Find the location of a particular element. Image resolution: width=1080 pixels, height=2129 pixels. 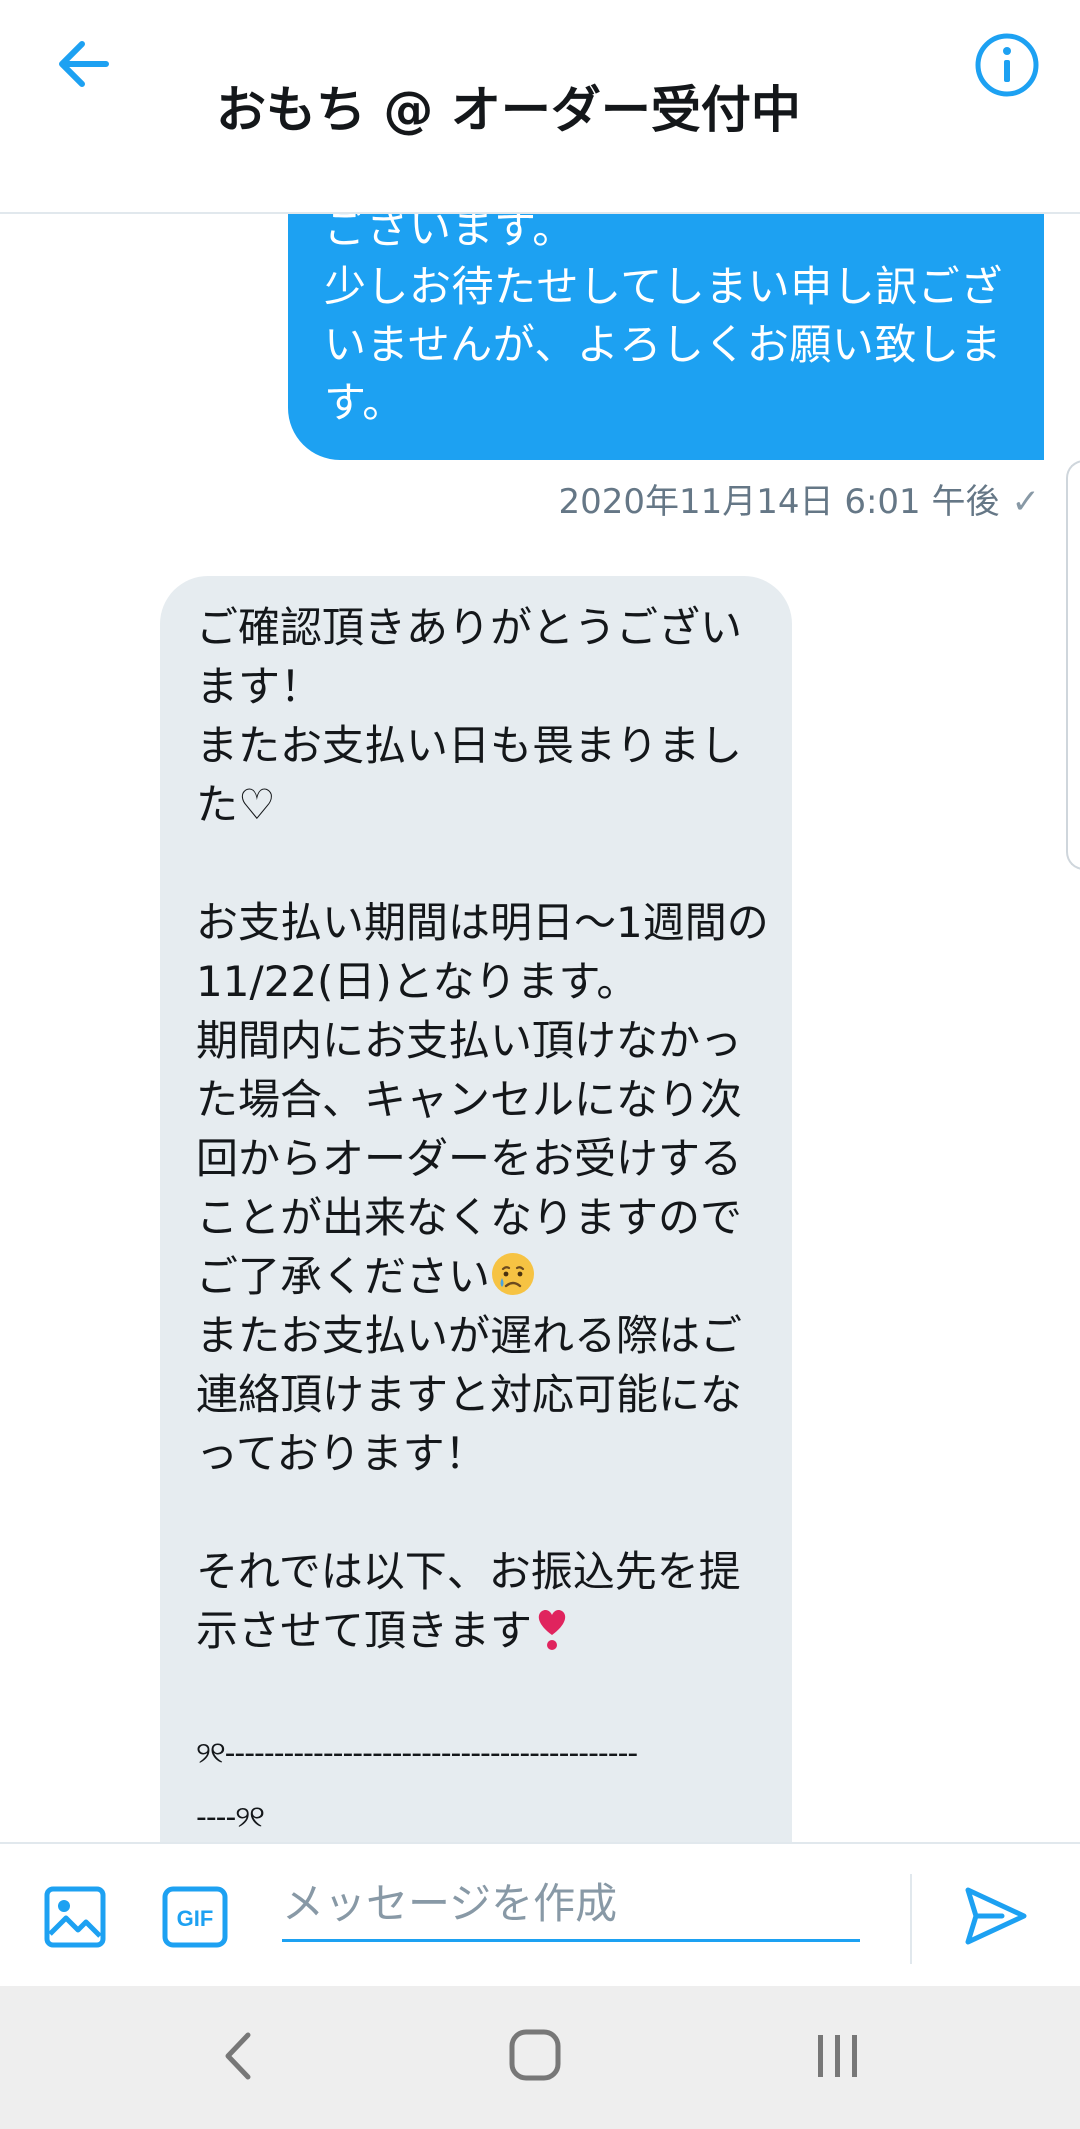

message-input is located at coordinates (571, 1905).